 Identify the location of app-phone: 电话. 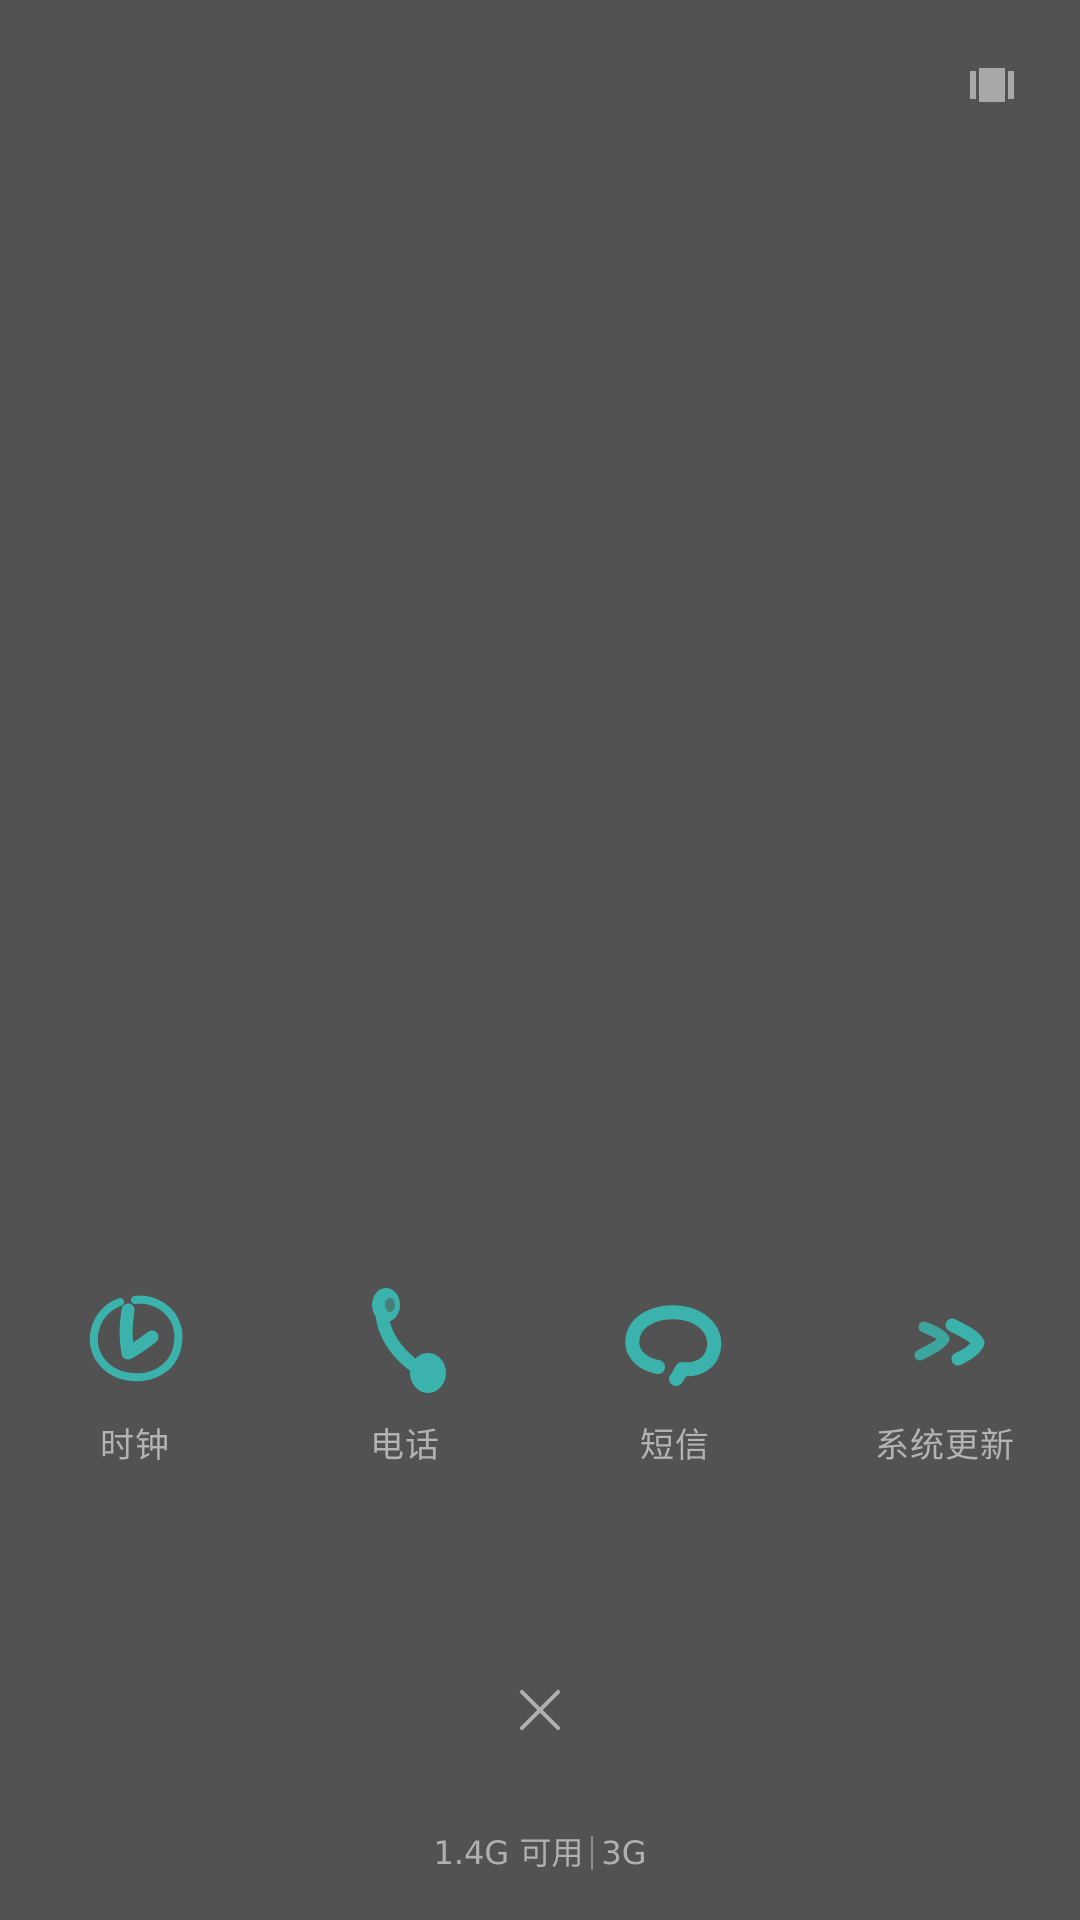
(405, 1375).